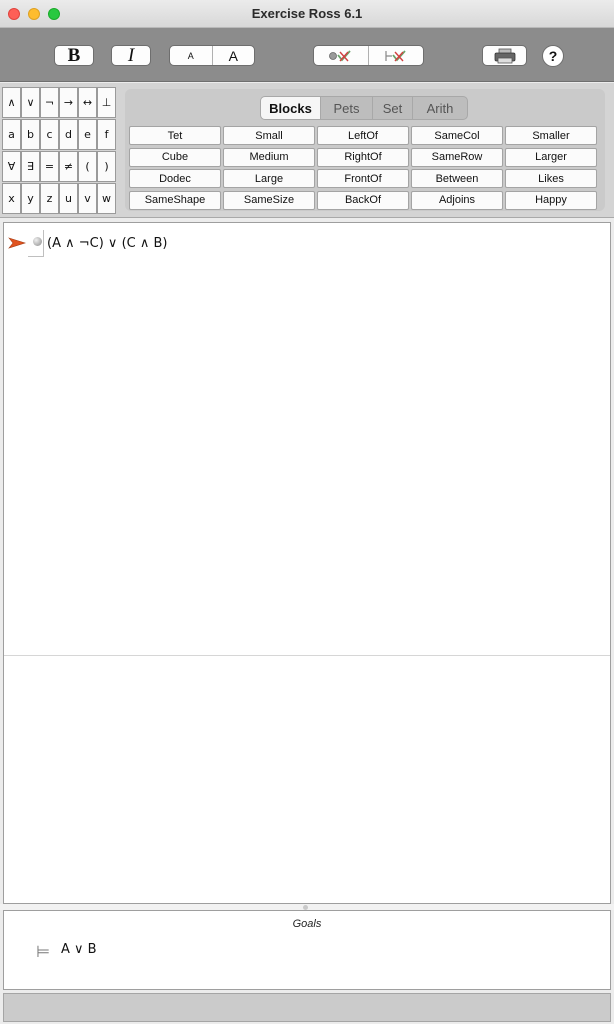 The height and width of the screenshot is (1024, 614). What do you see at coordinates (191, 55) in the screenshot?
I see `smaller-font-button: A` at bounding box center [191, 55].